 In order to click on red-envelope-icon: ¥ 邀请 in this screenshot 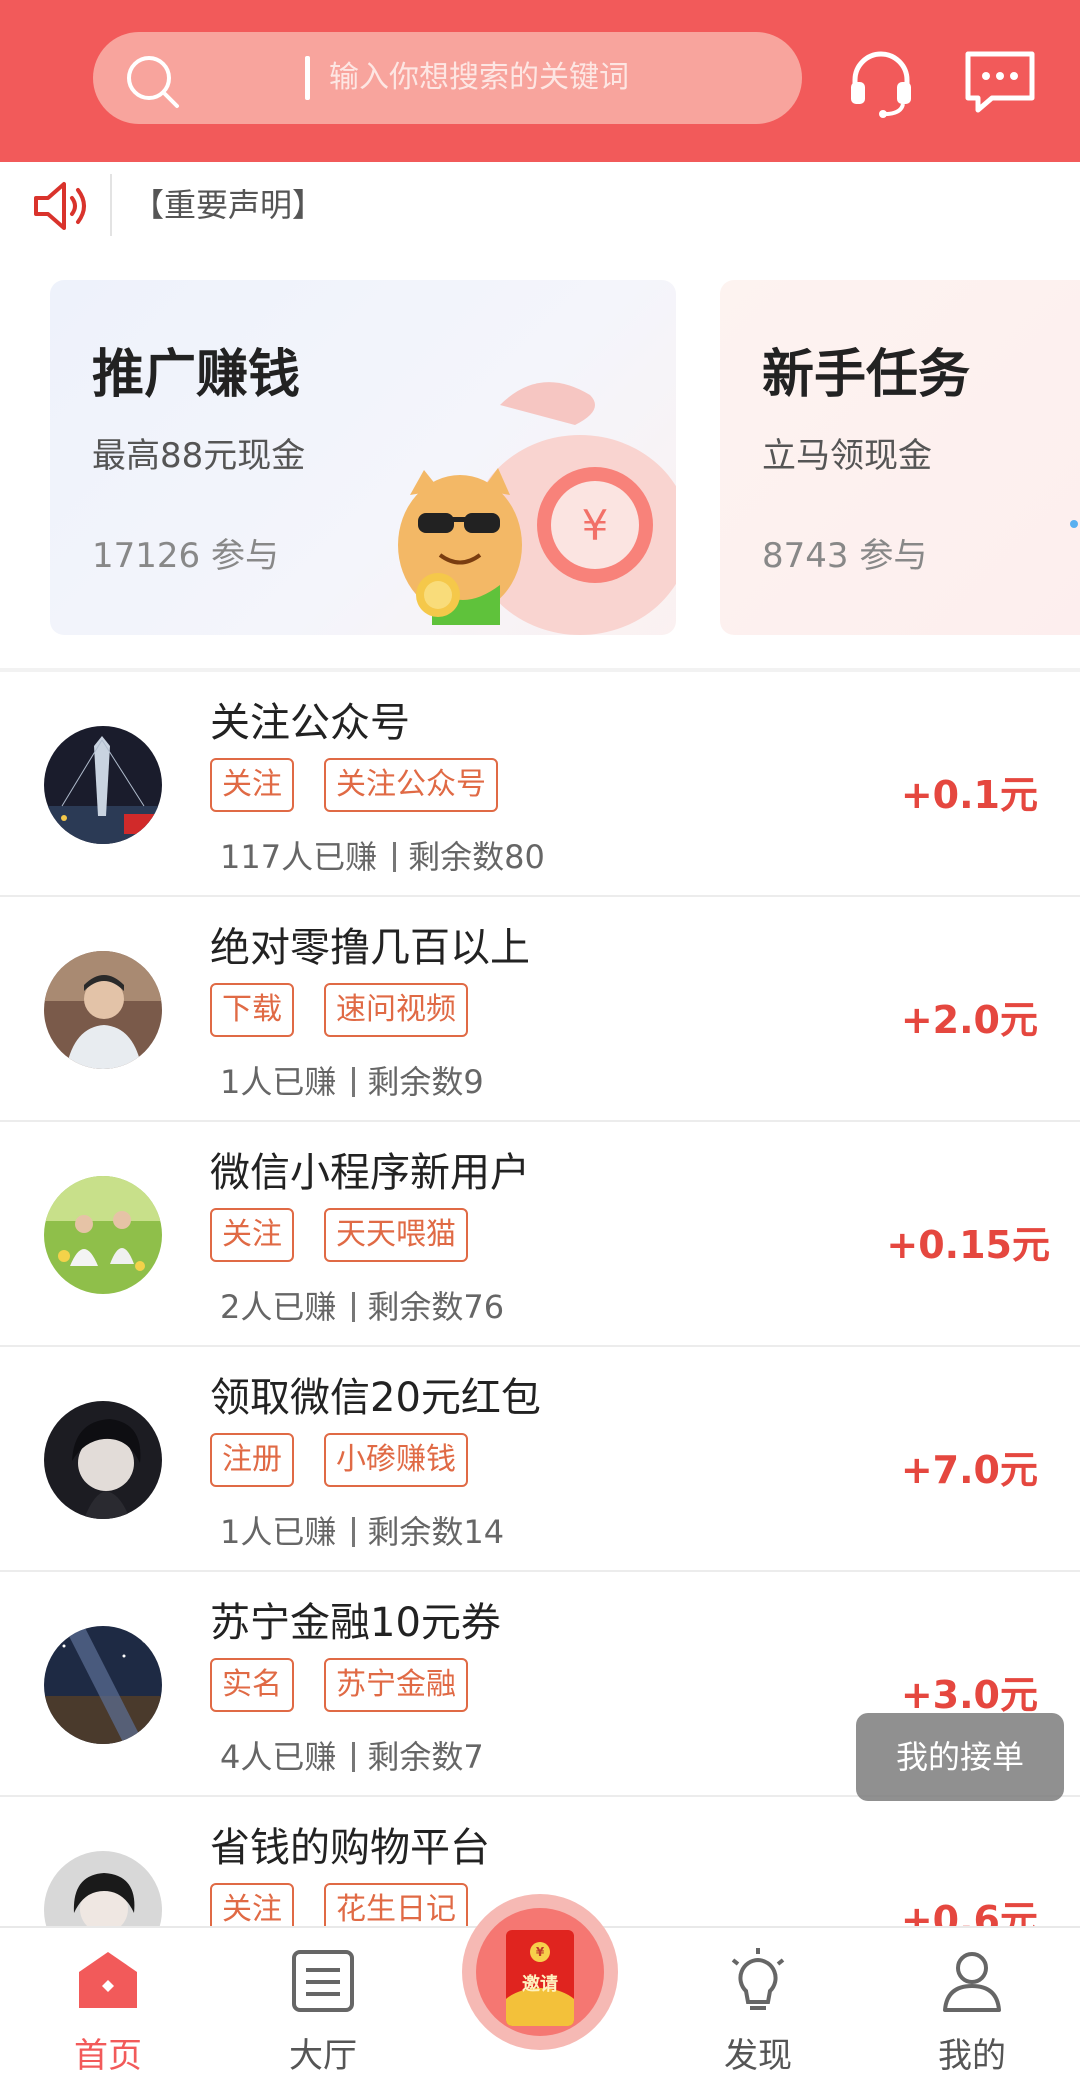, I will do `click(540, 1978)`.